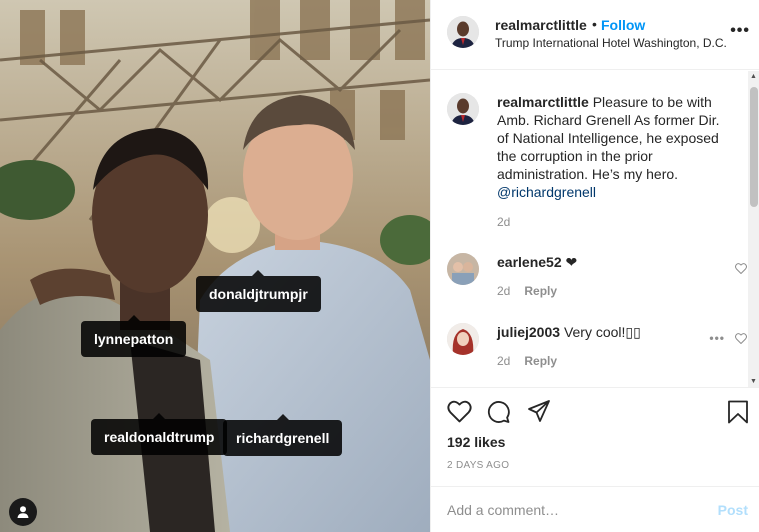  I want to click on photo-tag-richardgrenell: richardgrenell, so click(283, 435).